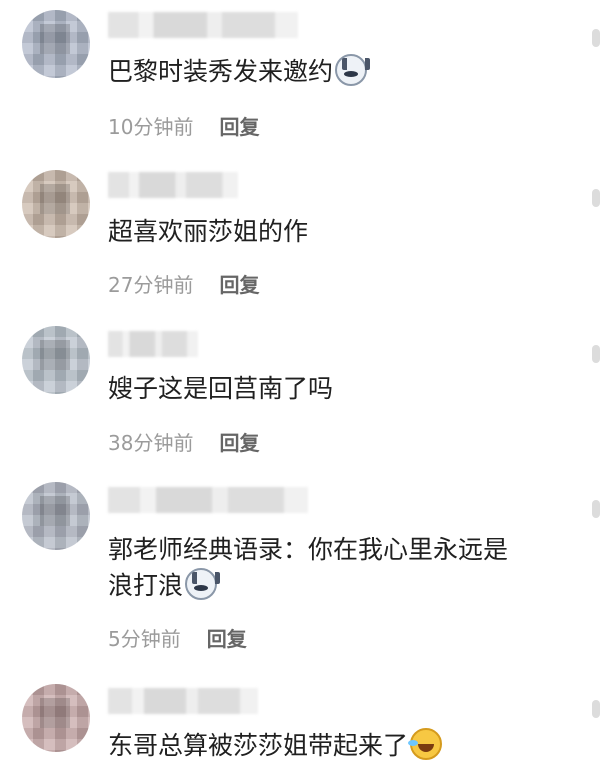  What do you see at coordinates (425, 744) in the screenshot?
I see `laughing-emoji` at bounding box center [425, 744].